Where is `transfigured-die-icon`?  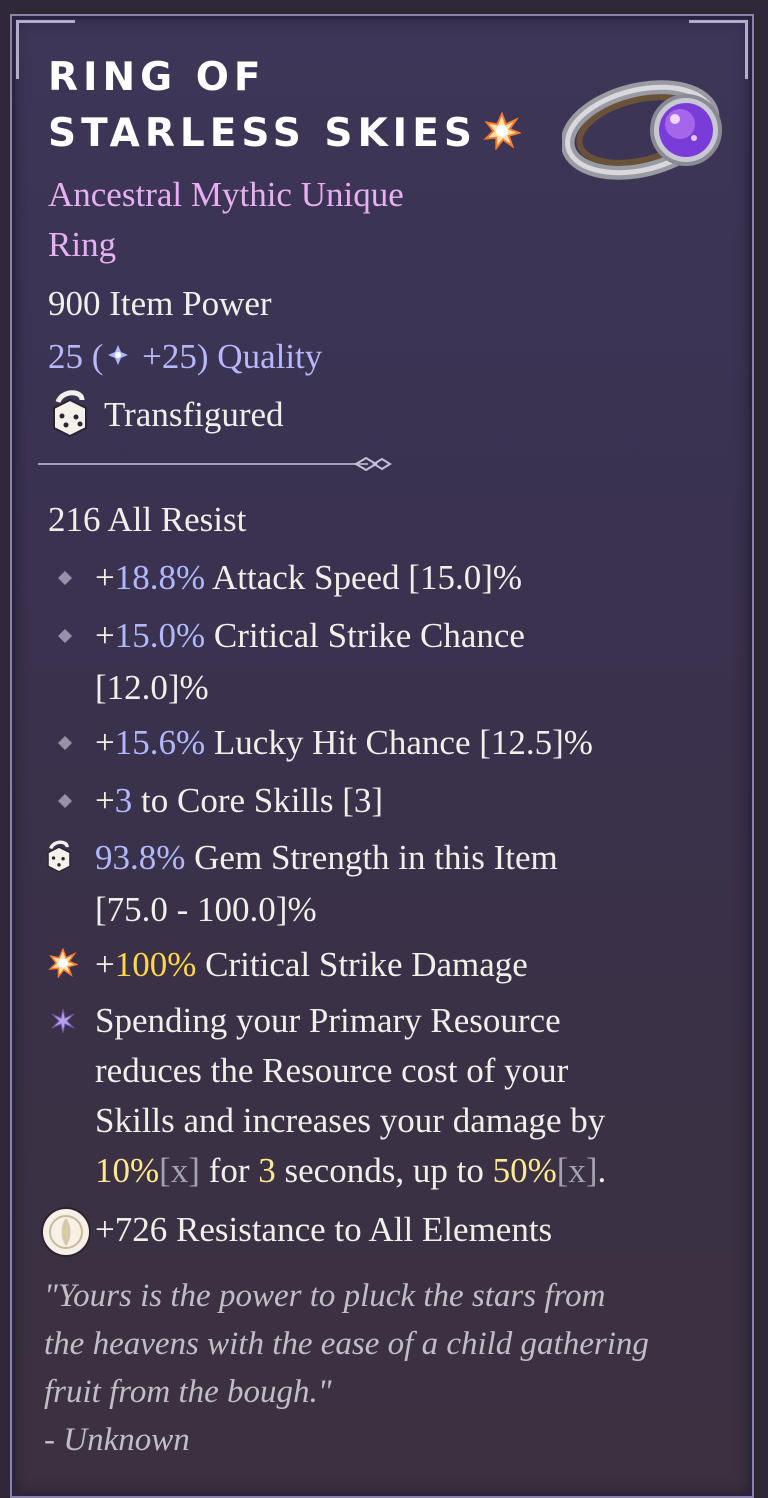
transfigured-die-icon is located at coordinates (70, 414).